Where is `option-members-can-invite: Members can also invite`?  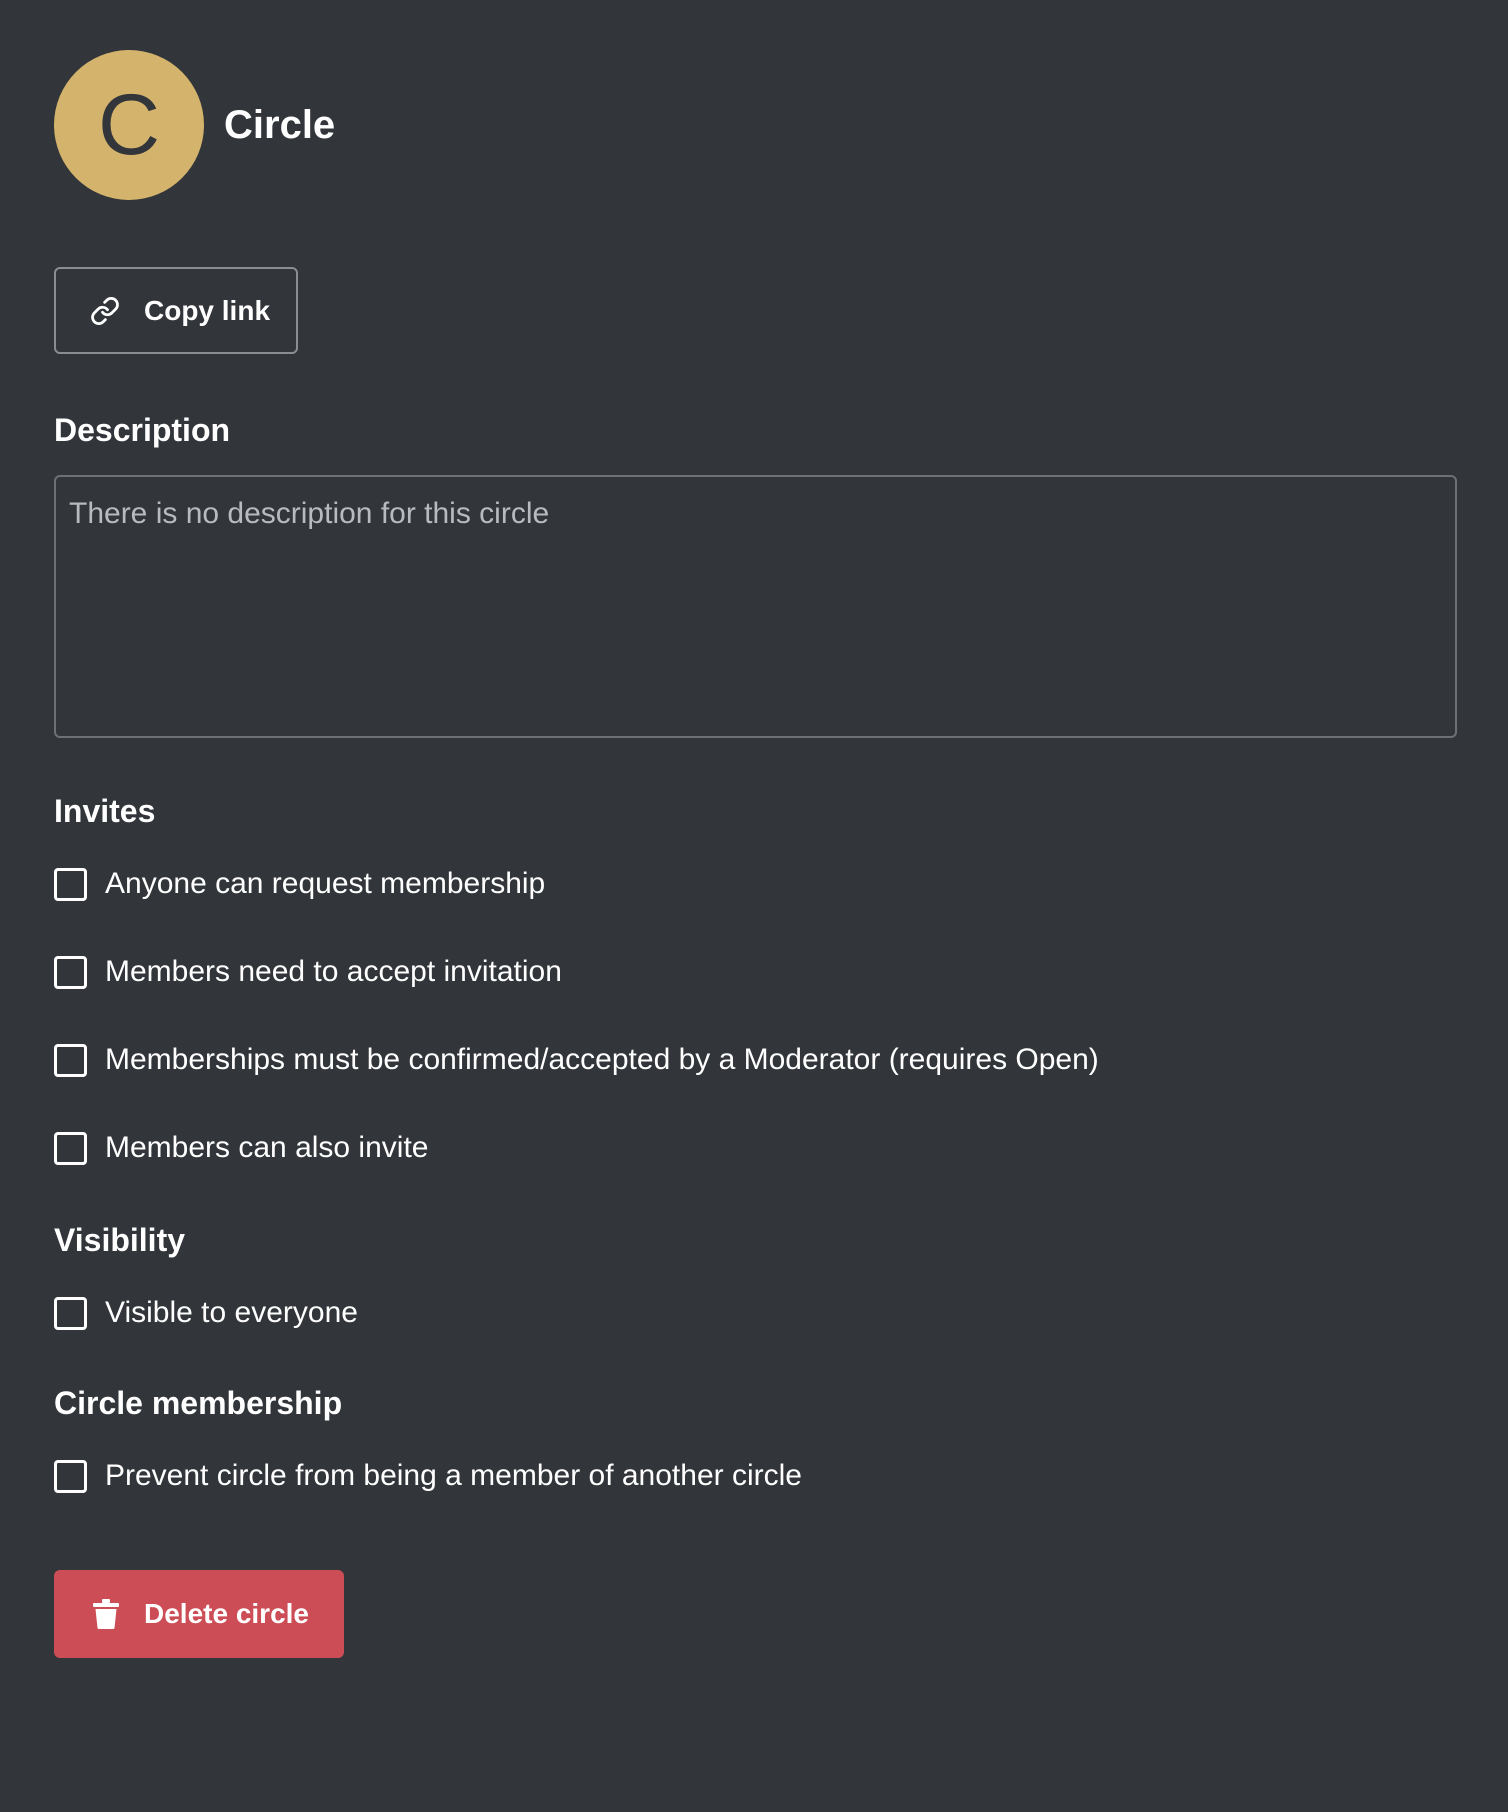
option-members-can-invite: Members can also invite is located at coordinates (755, 1148).